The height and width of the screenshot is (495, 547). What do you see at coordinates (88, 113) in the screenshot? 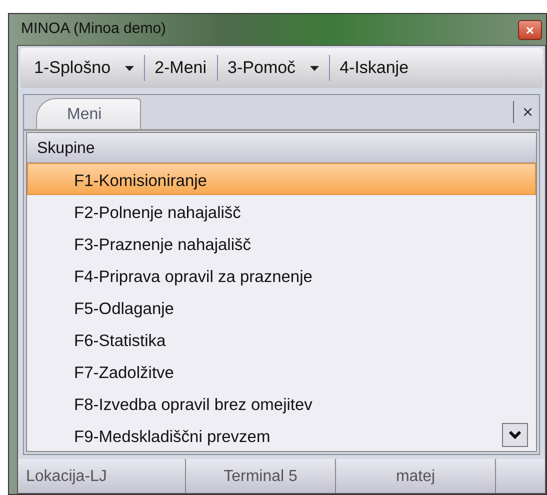
I see `panel-tab: Meni` at bounding box center [88, 113].